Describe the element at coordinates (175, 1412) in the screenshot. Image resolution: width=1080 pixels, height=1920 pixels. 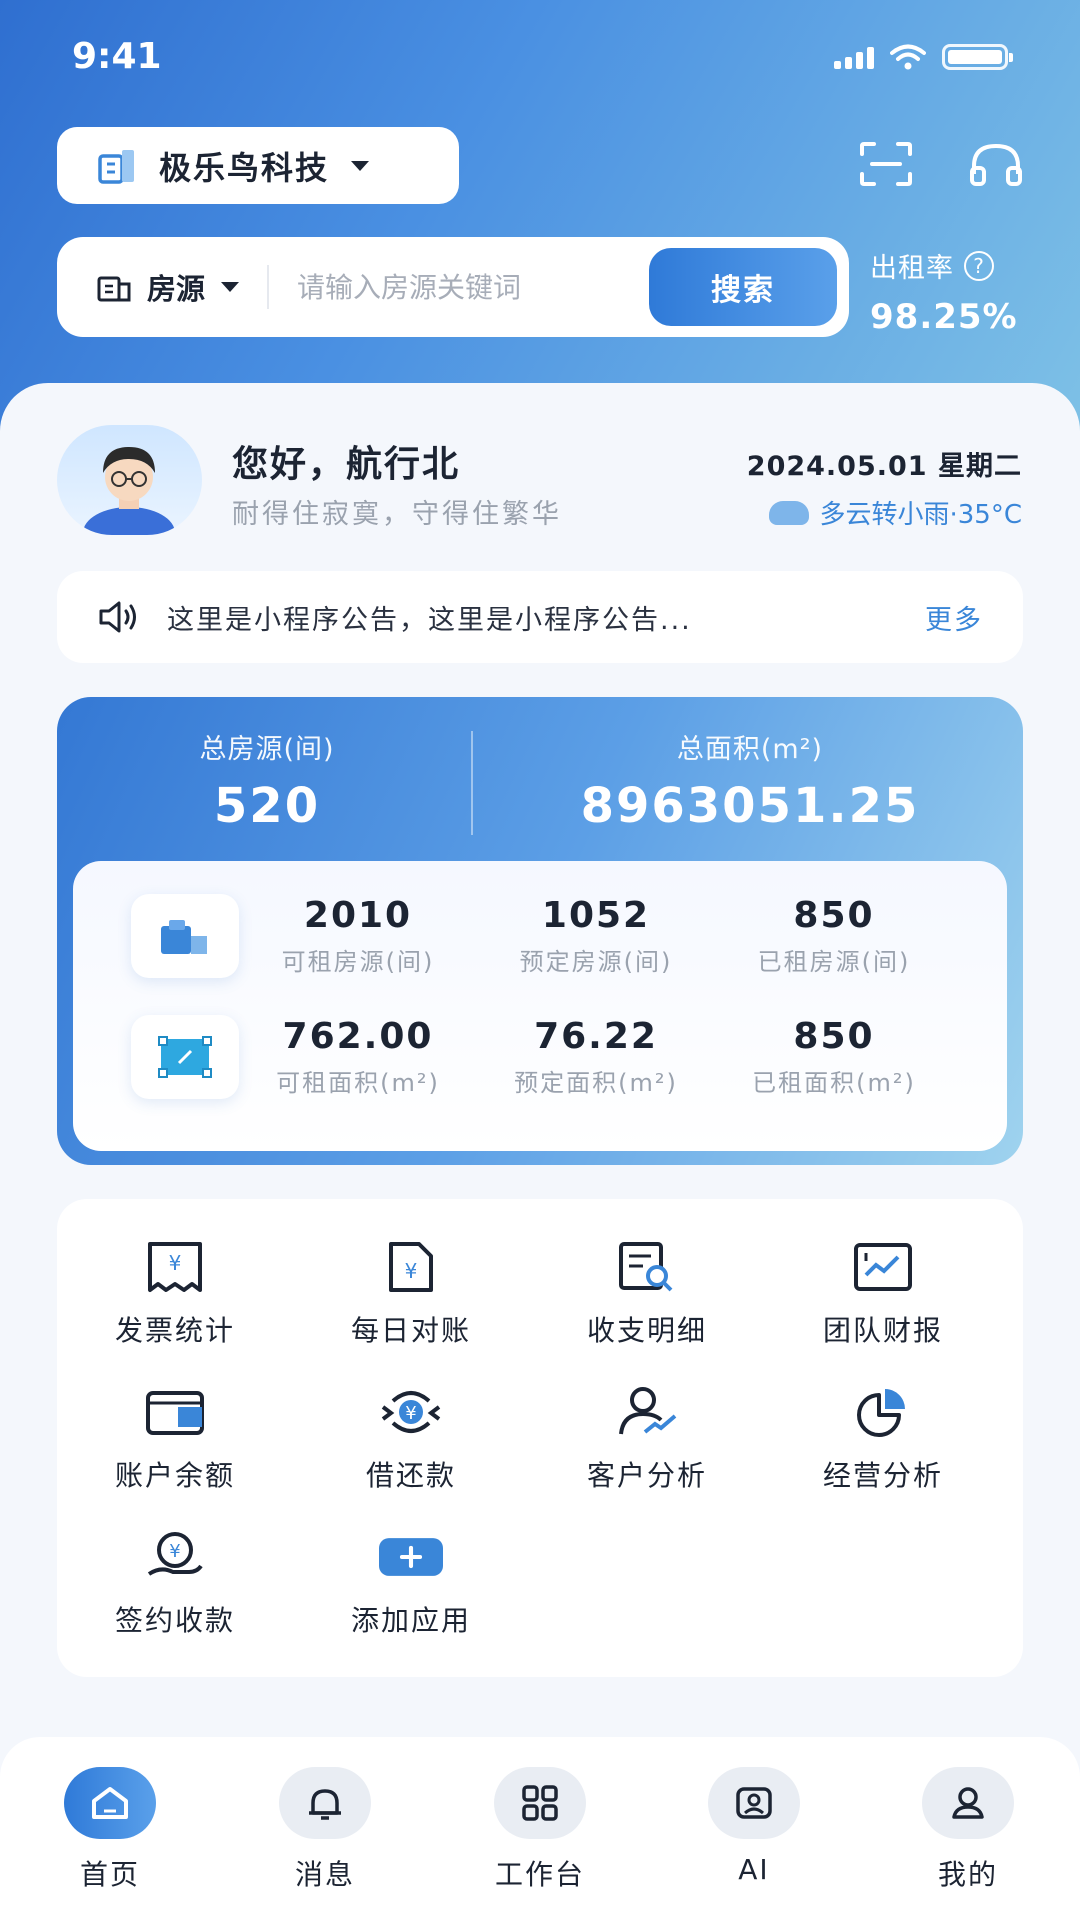
I see `wallet-icon` at that location.